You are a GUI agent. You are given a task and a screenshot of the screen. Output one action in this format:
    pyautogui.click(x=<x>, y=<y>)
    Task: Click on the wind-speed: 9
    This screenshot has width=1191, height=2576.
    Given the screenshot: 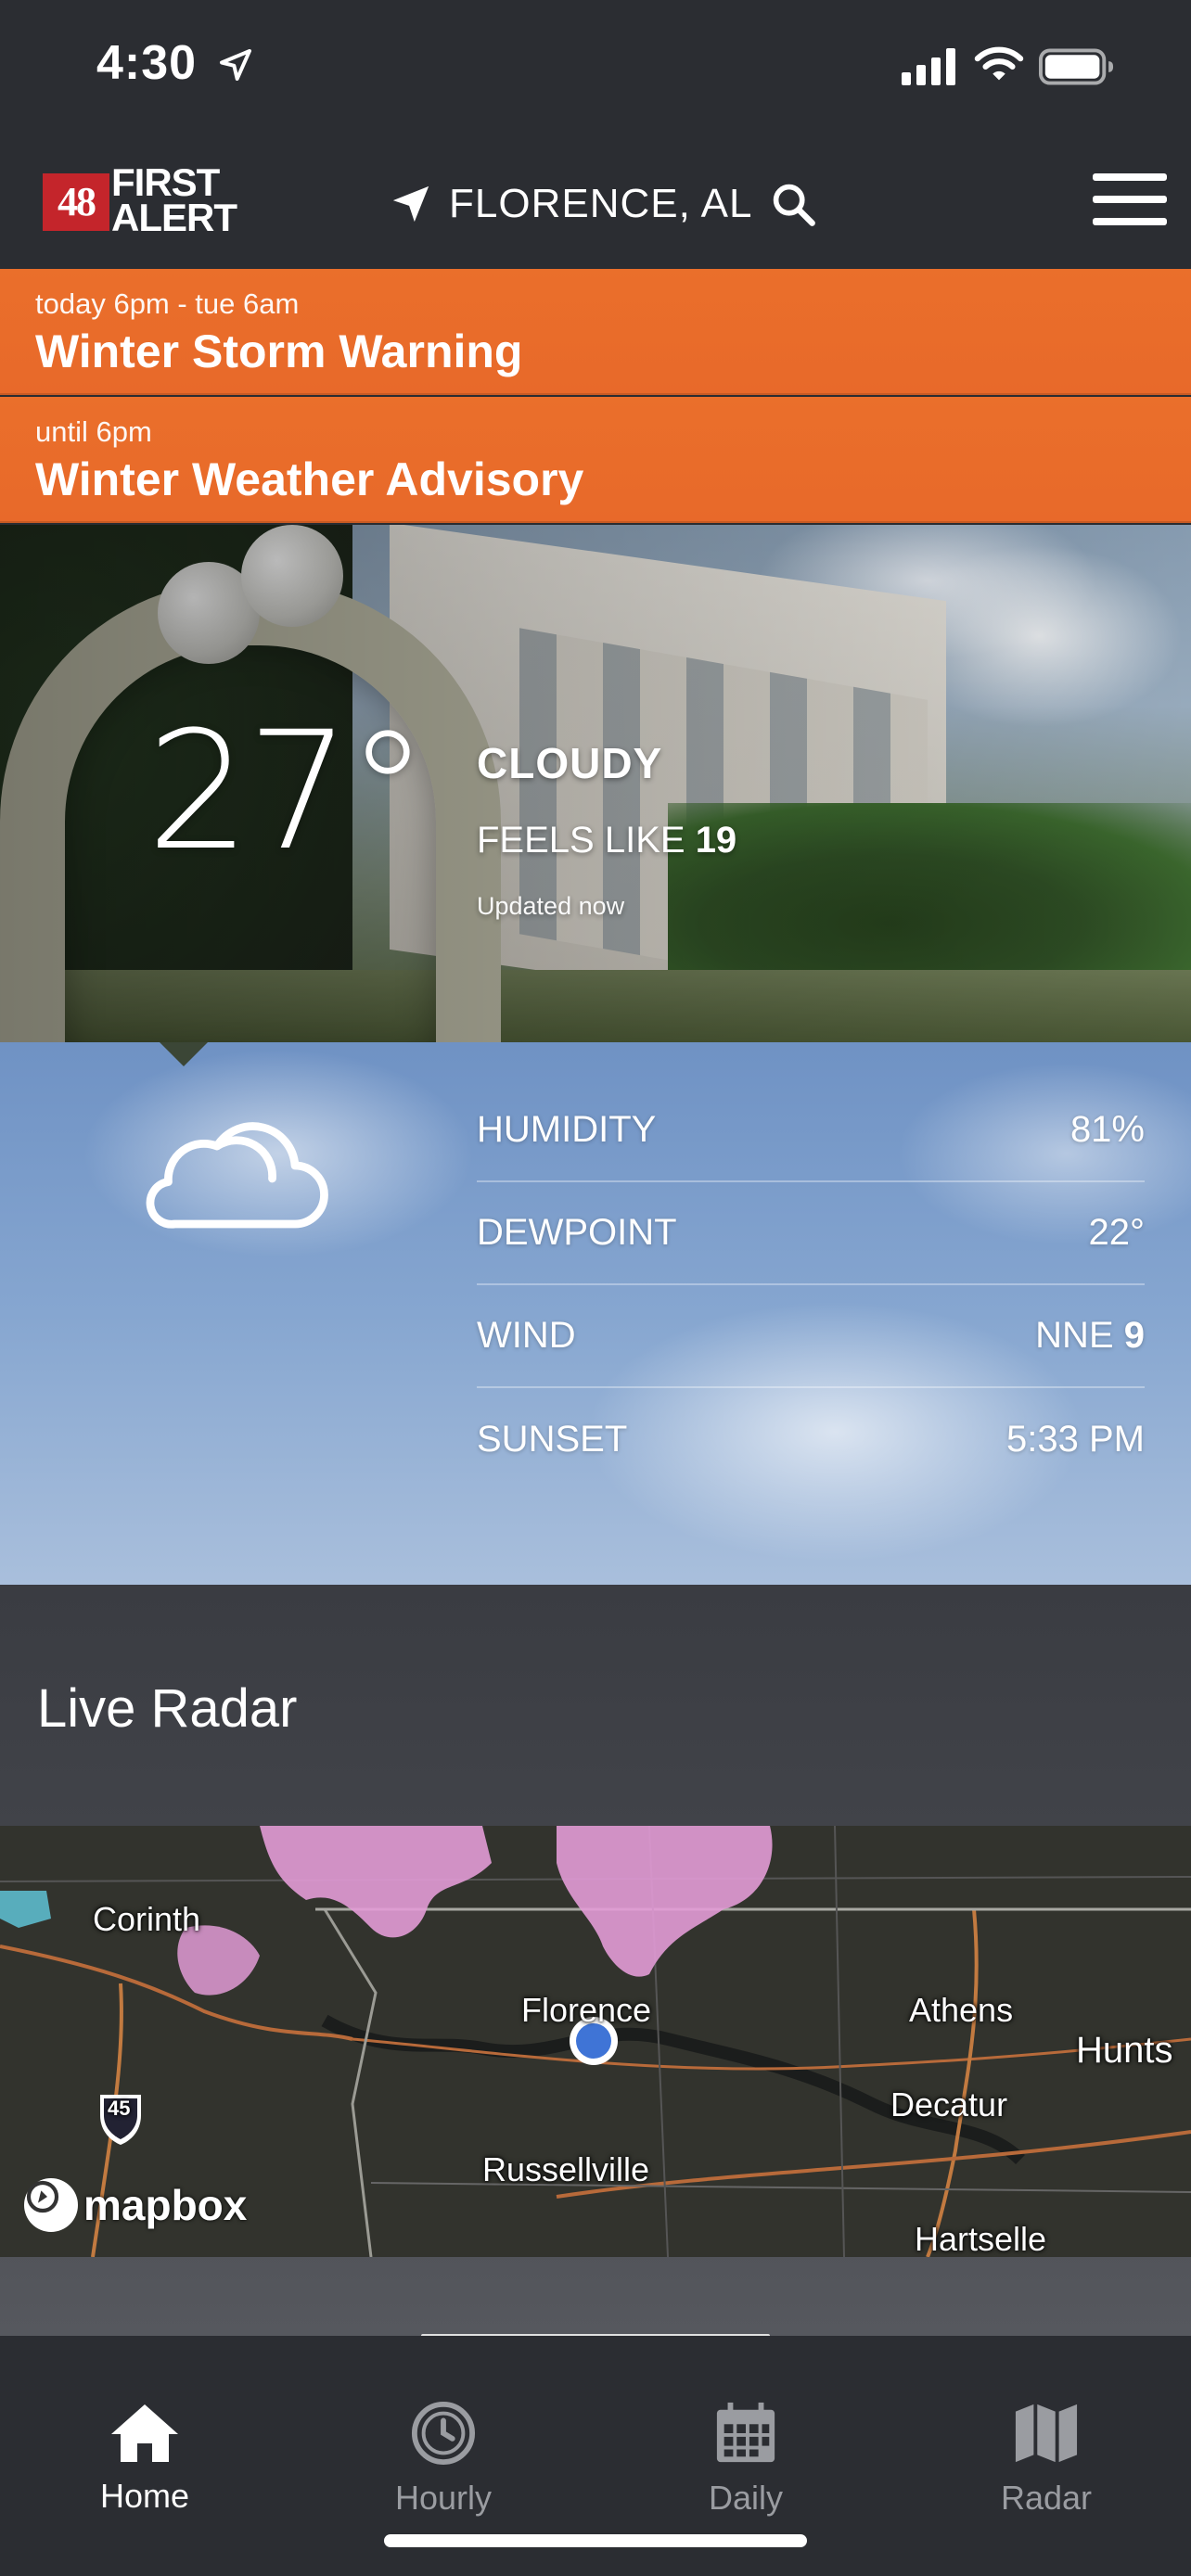 What is the action you would take?
    pyautogui.click(x=1134, y=1336)
    